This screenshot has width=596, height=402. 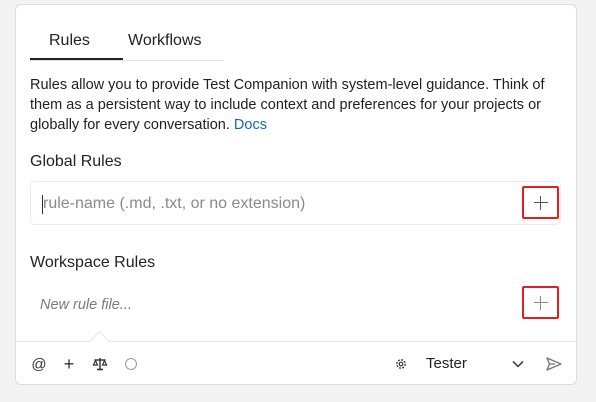 I want to click on scale-icon, so click(x=100, y=364).